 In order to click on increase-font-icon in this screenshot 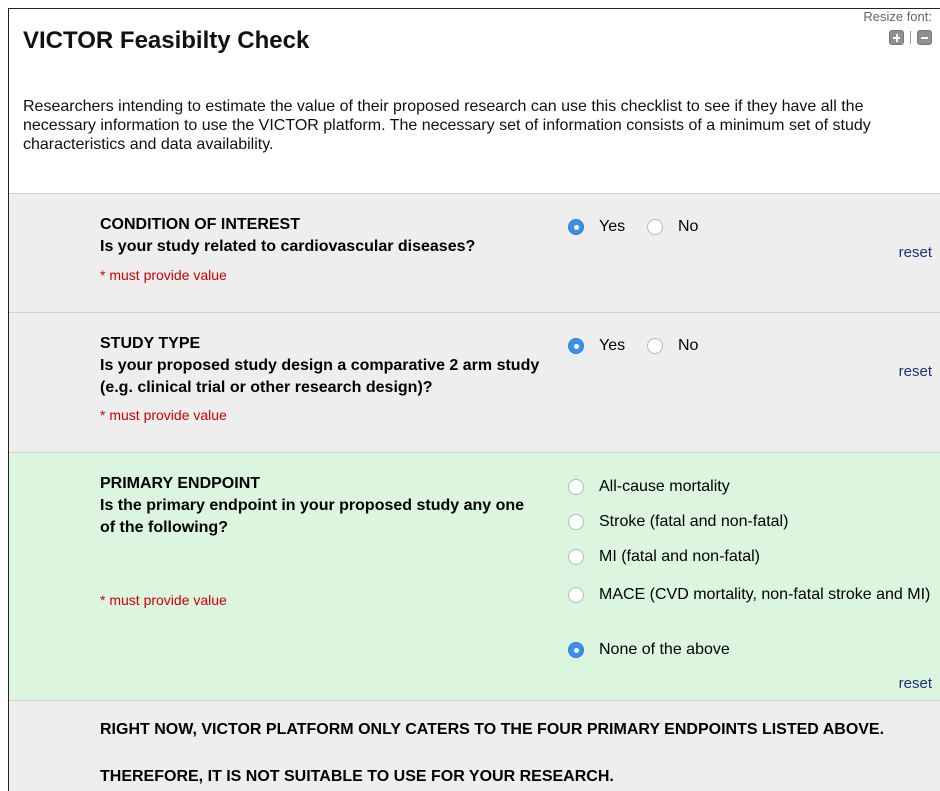, I will do `click(896, 37)`.